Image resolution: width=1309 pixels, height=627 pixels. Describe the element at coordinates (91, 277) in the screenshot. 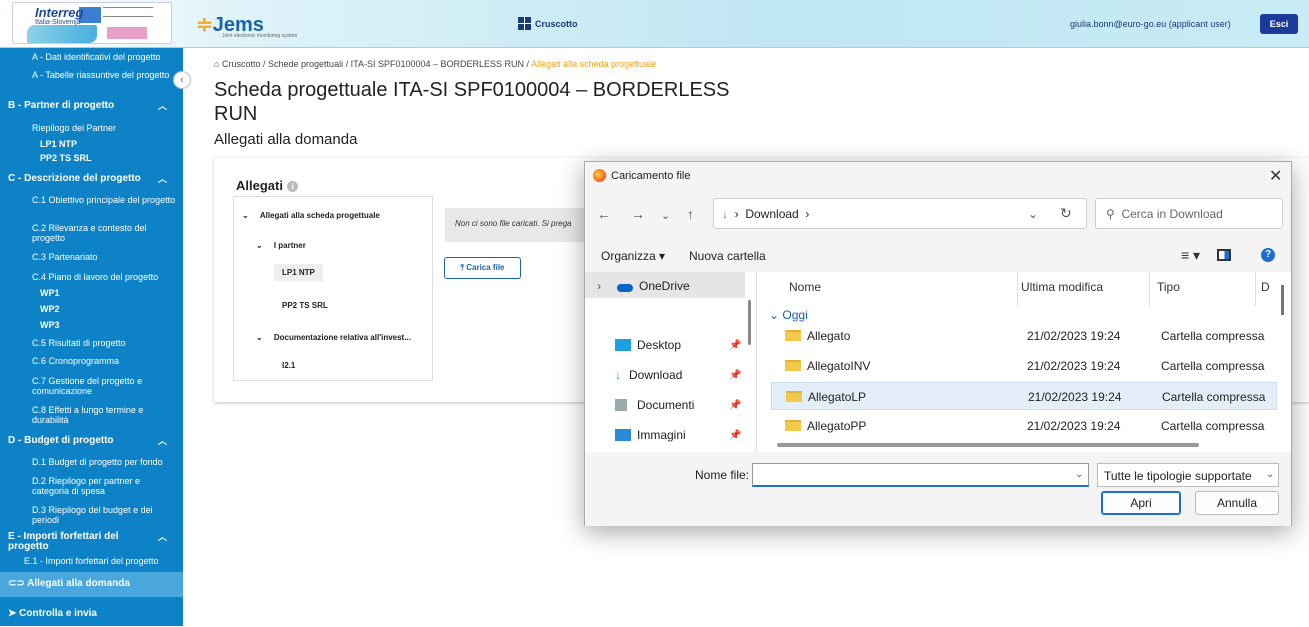

I see `sidebar-item-c4: C.4 Piano di lavoro del progetto` at that location.